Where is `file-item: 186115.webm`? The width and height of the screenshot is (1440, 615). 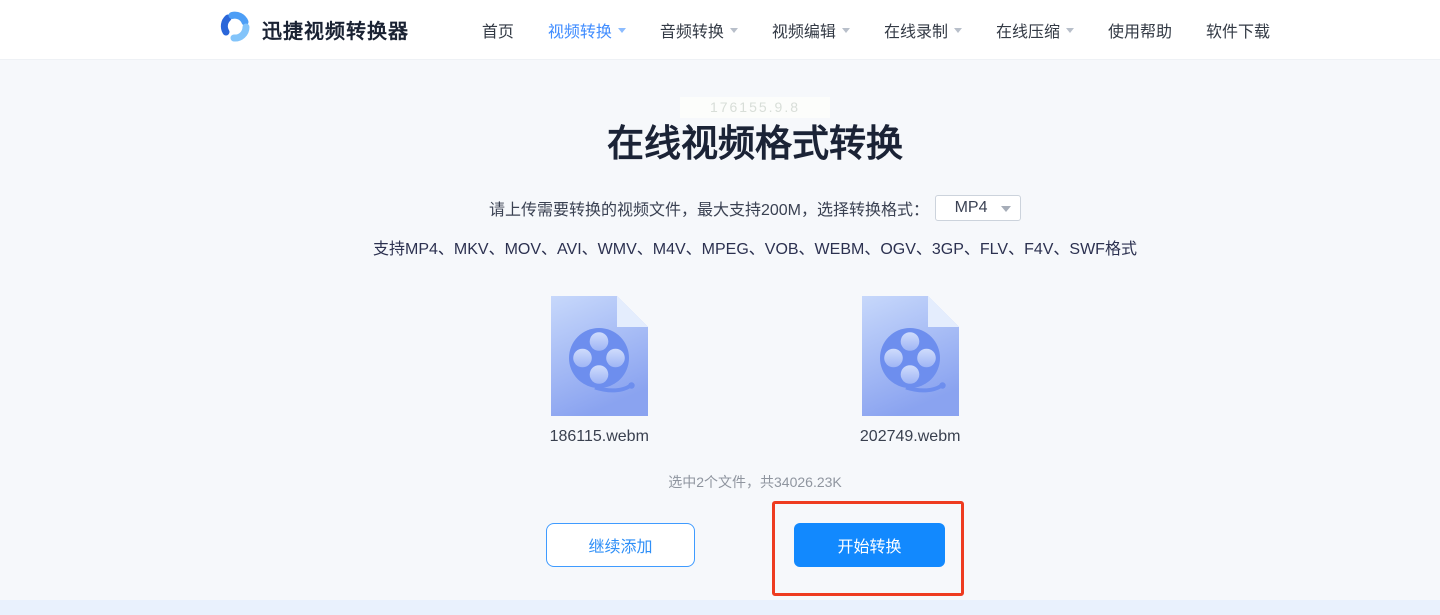
file-item: 186115.webm is located at coordinates (599, 369).